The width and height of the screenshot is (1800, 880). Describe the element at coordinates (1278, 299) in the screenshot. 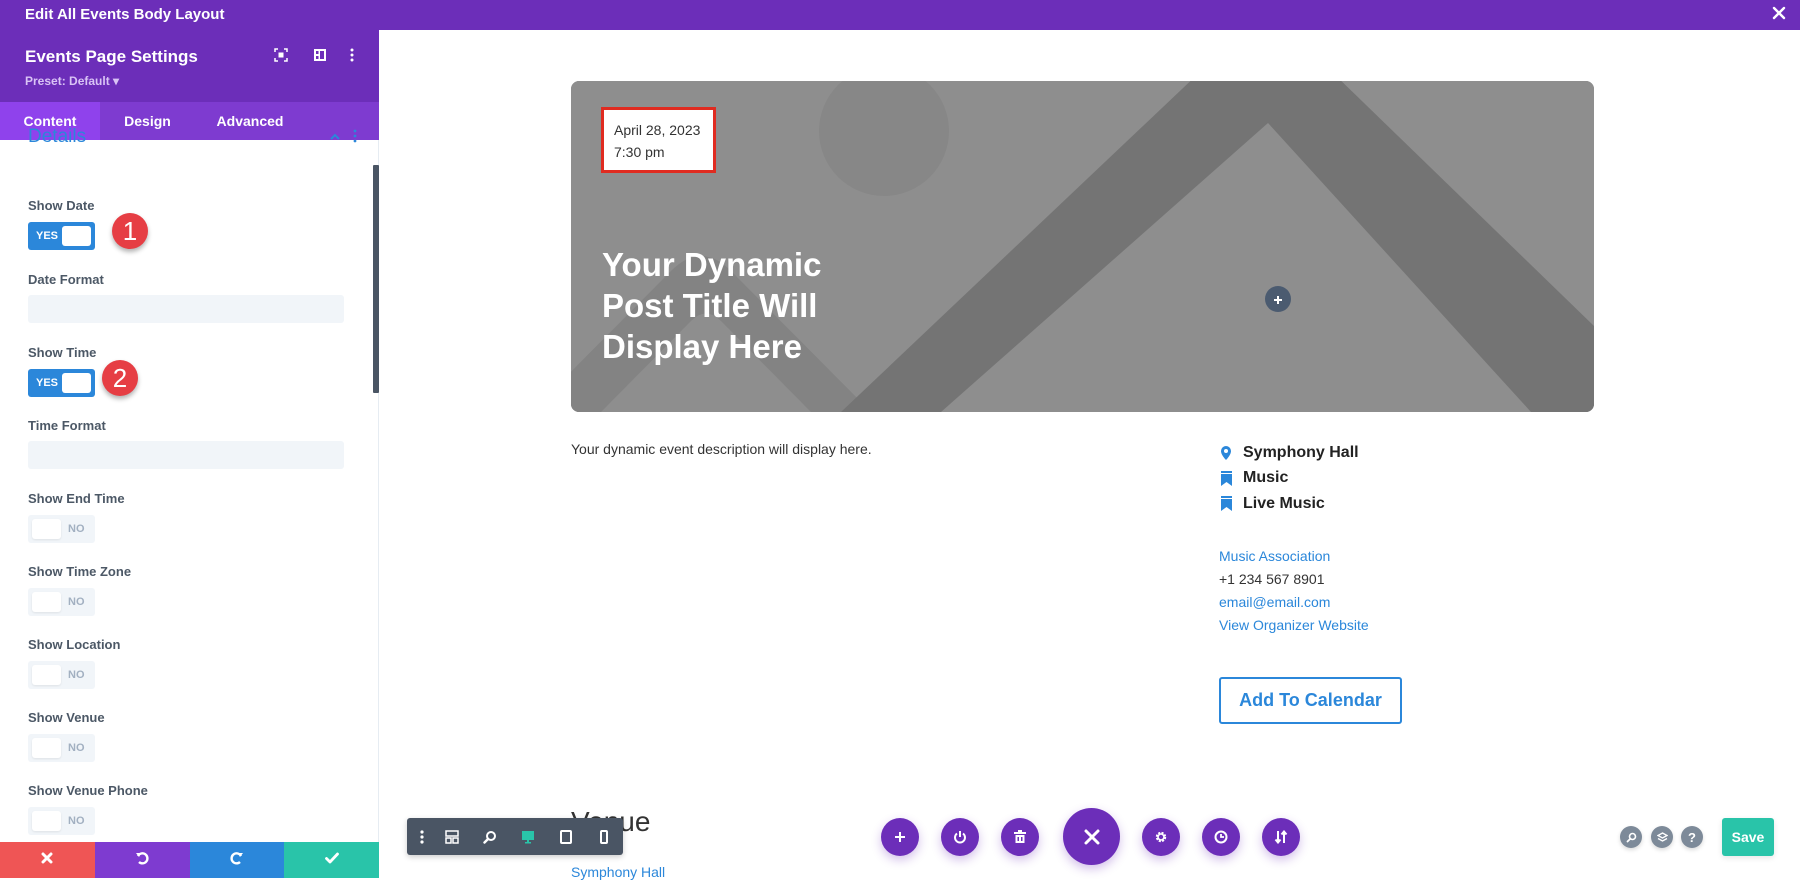

I see `add-module-button` at that location.